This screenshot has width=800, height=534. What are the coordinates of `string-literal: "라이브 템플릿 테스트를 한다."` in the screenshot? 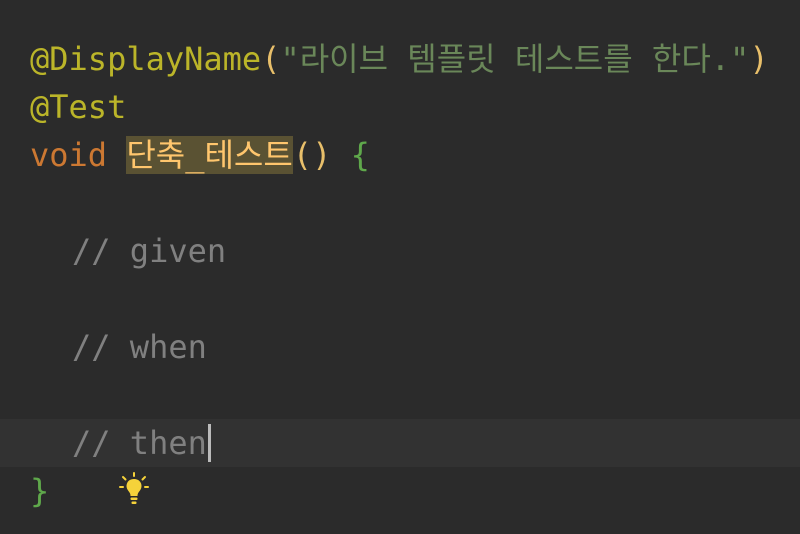 It's located at (515, 59).